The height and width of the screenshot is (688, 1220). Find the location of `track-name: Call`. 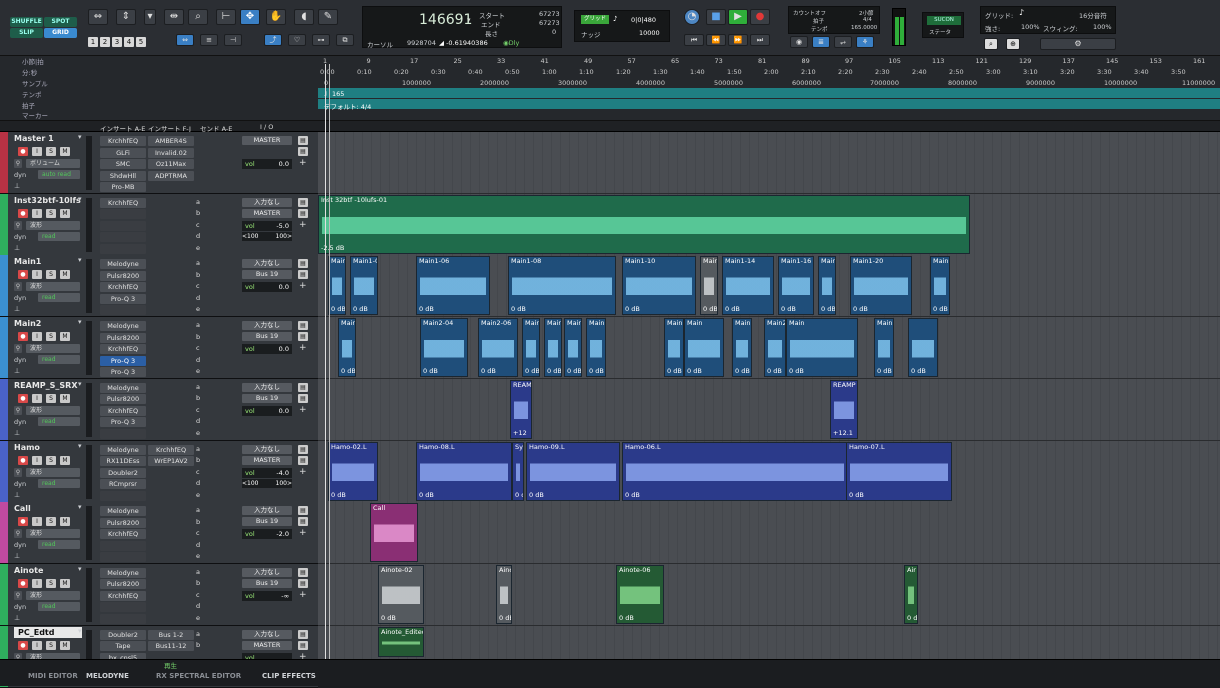

track-name: Call is located at coordinates (48, 508).